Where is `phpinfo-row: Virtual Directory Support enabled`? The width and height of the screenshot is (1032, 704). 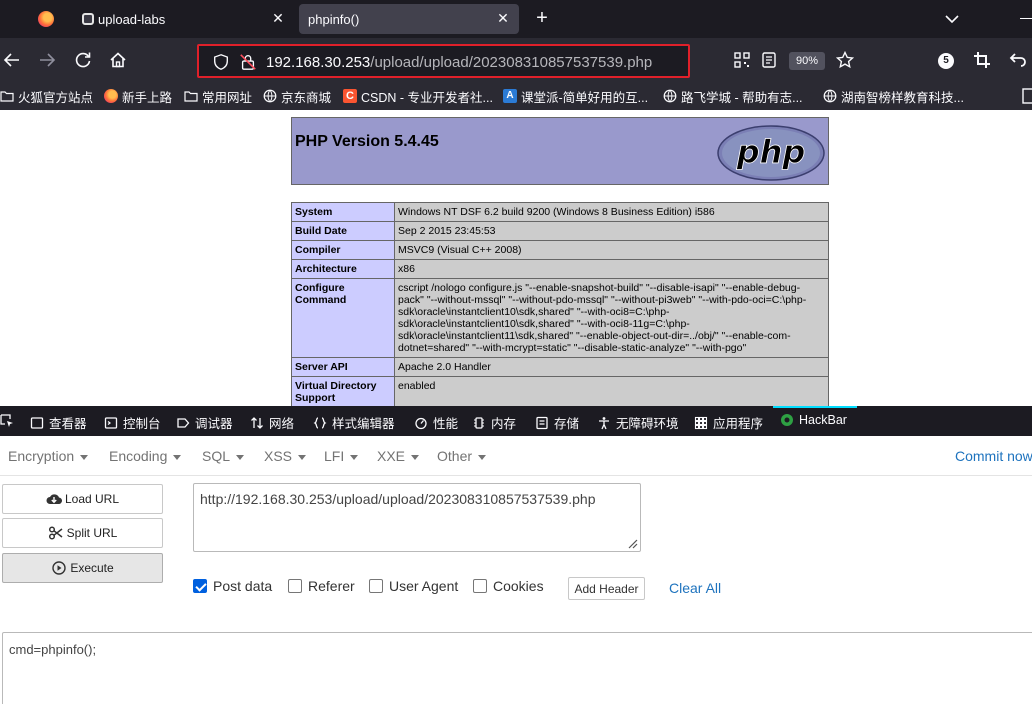
phpinfo-row: Virtual Directory Support enabled is located at coordinates (560, 391).